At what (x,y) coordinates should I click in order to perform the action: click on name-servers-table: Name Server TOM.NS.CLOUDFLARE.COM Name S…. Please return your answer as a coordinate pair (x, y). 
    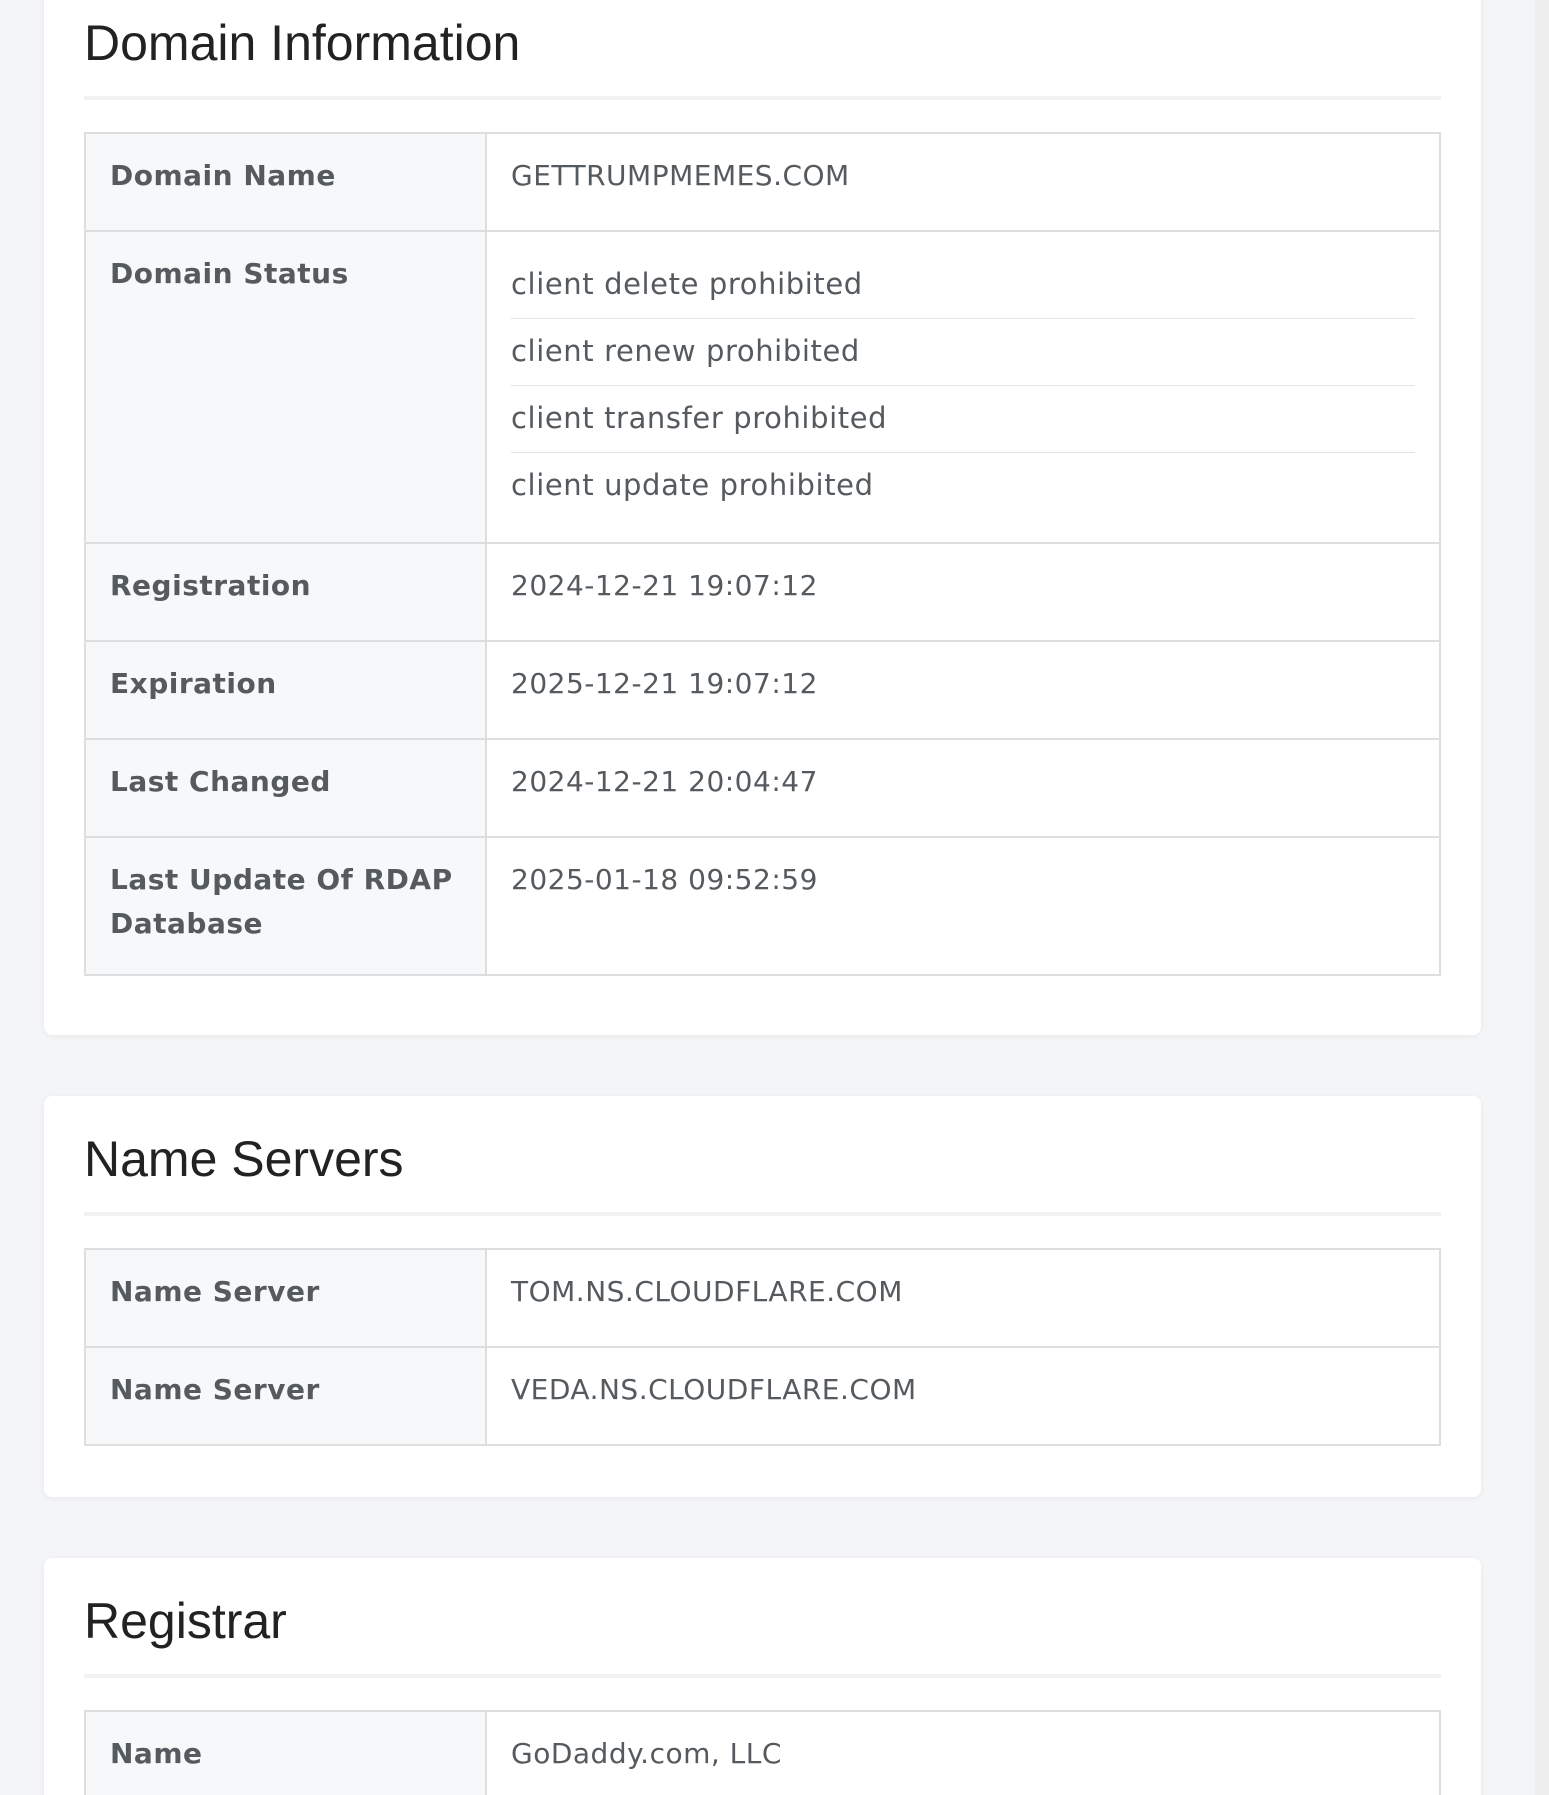
    Looking at the image, I should click on (762, 1347).